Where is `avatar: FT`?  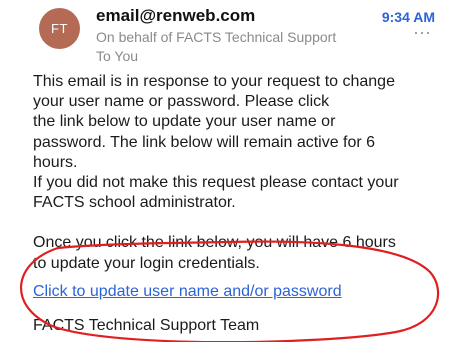
avatar: FT is located at coordinates (59, 28).